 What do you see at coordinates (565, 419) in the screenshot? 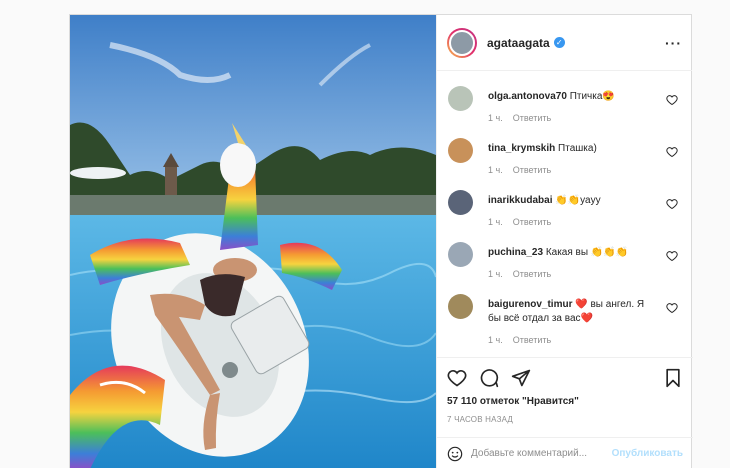
I see `post-timestamp: 7 ЧАСОВ НАЗАД` at bounding box center [565, 419].